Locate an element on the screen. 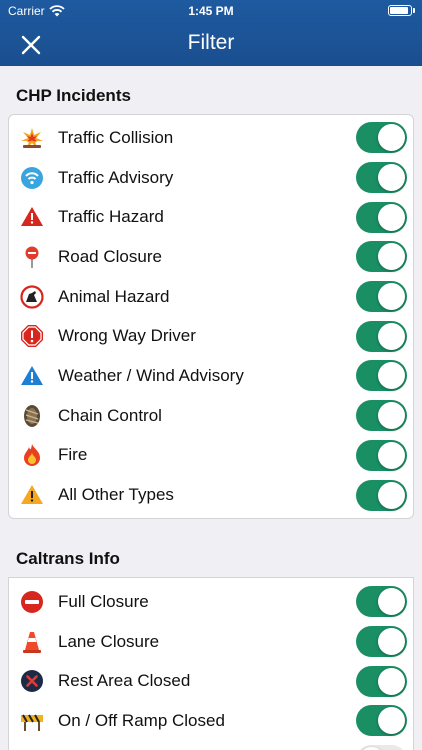 This screenshot has height=750, width=422. toggle-road-closure is located at coordinates (381, 257).